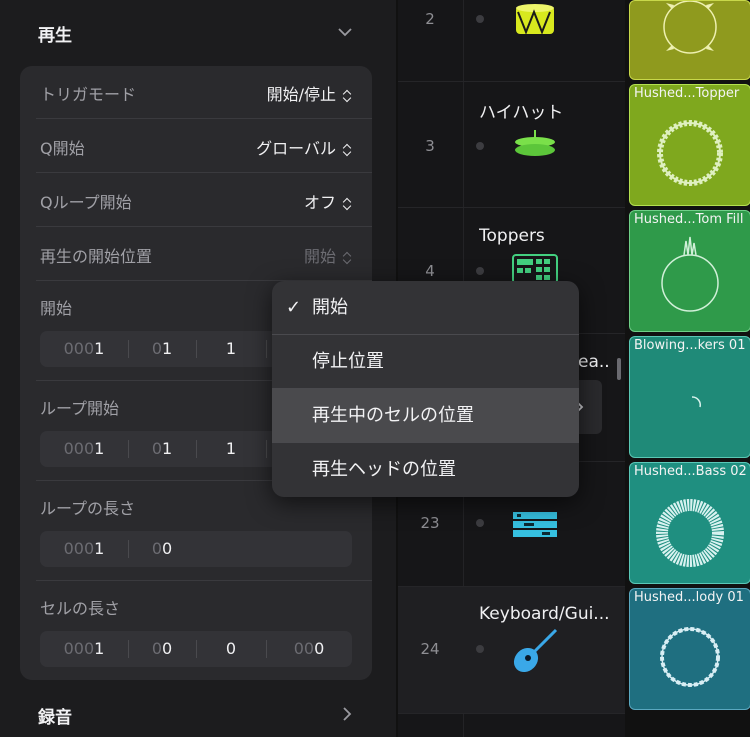  I want to click on menu-item-stop-position: 停止位置, so click(425, 361).